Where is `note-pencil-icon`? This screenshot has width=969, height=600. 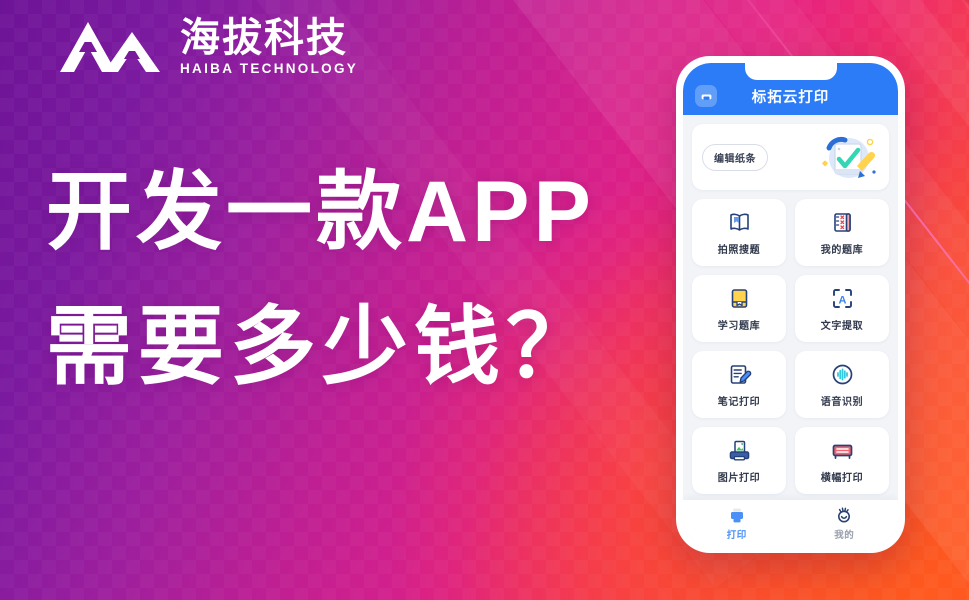 note-pencil-icon is located at coordinates (739, 374).